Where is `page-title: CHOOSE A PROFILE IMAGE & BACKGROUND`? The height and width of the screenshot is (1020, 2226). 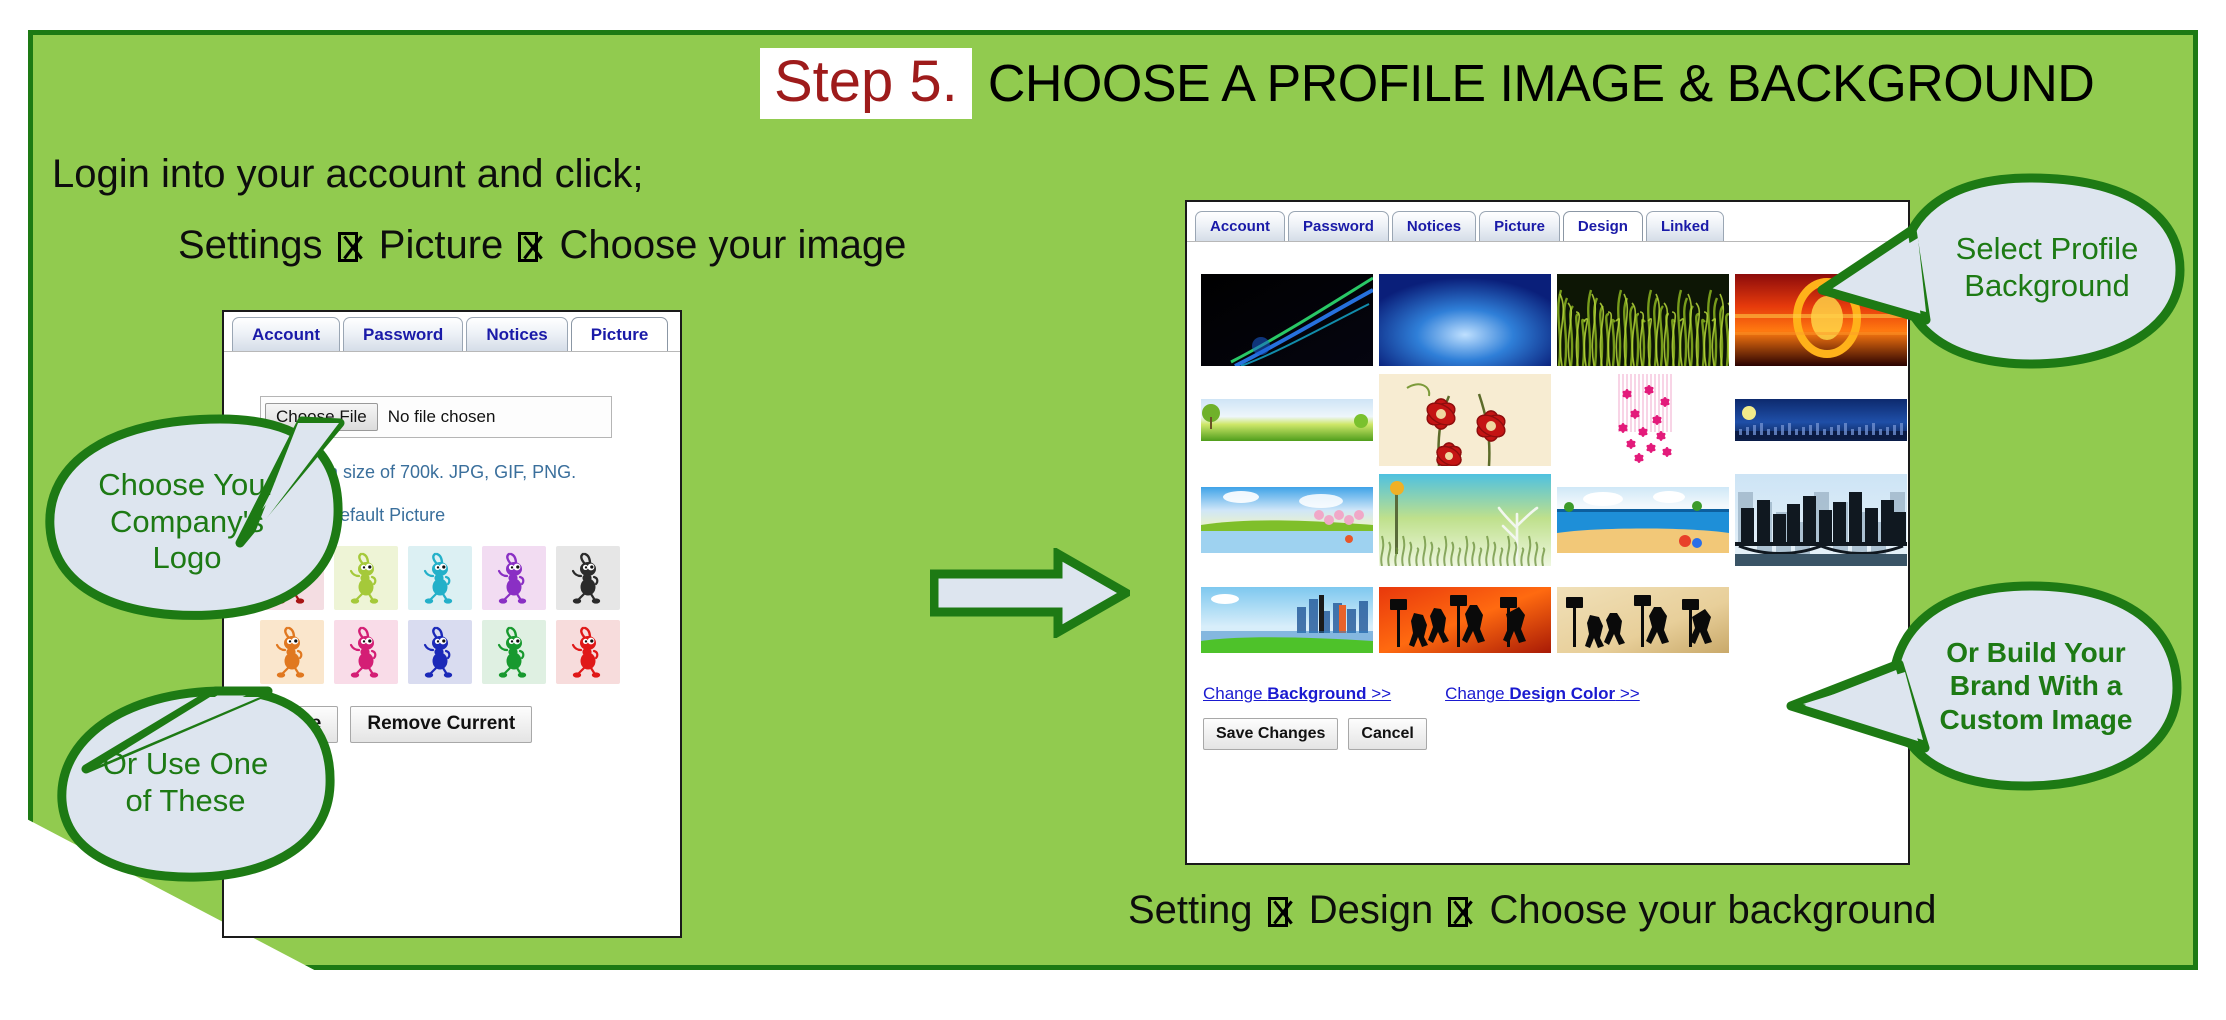 page-title: CHOOSE A PROFILE IMAGE & BACKGROUND is located at coordinates (1541, 84).